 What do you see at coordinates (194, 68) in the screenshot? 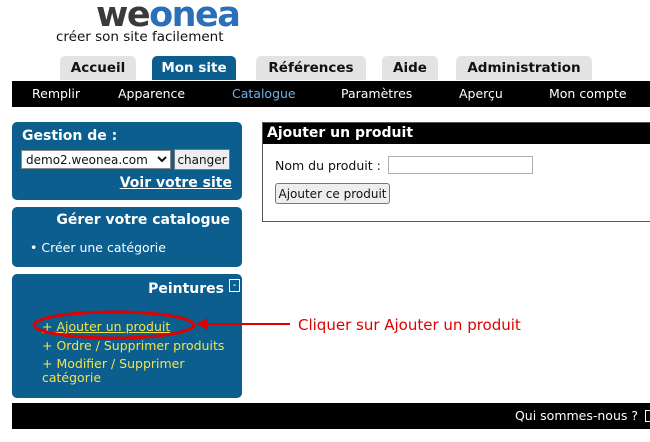
I see `tab-mon-site: Mon site` at bounding box center [194, 68].